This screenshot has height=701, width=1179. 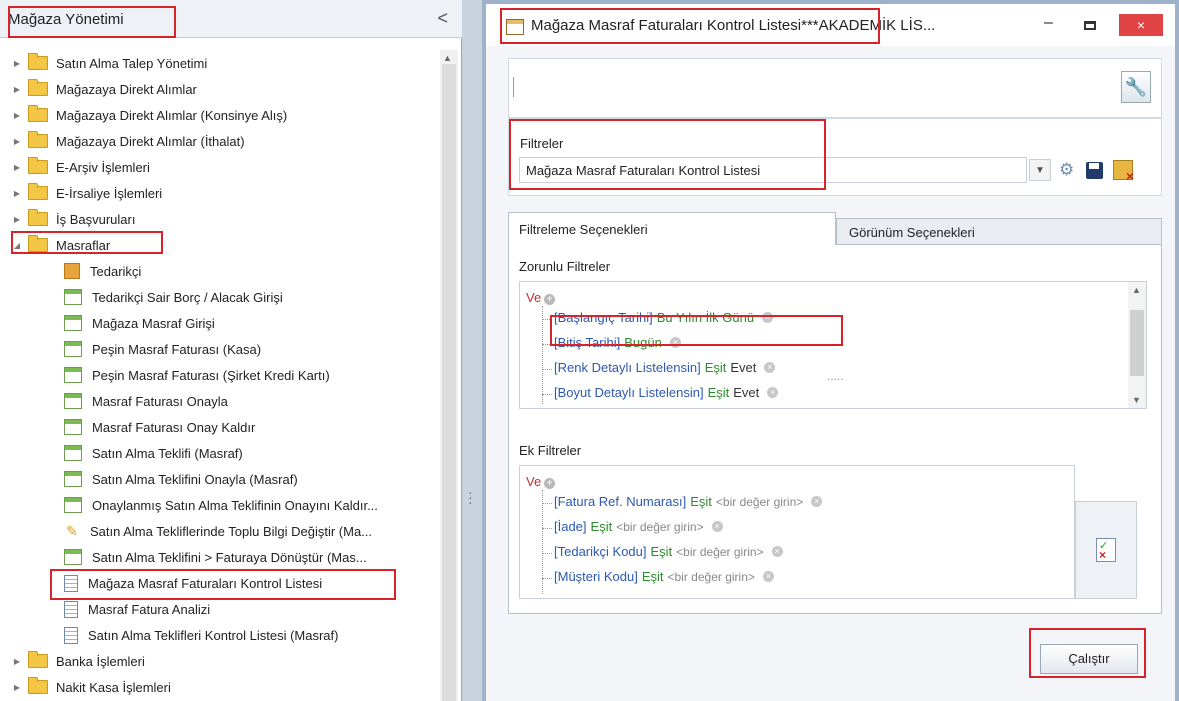 I want to click on toolbar-input-caret, so click(x=513, y=87).